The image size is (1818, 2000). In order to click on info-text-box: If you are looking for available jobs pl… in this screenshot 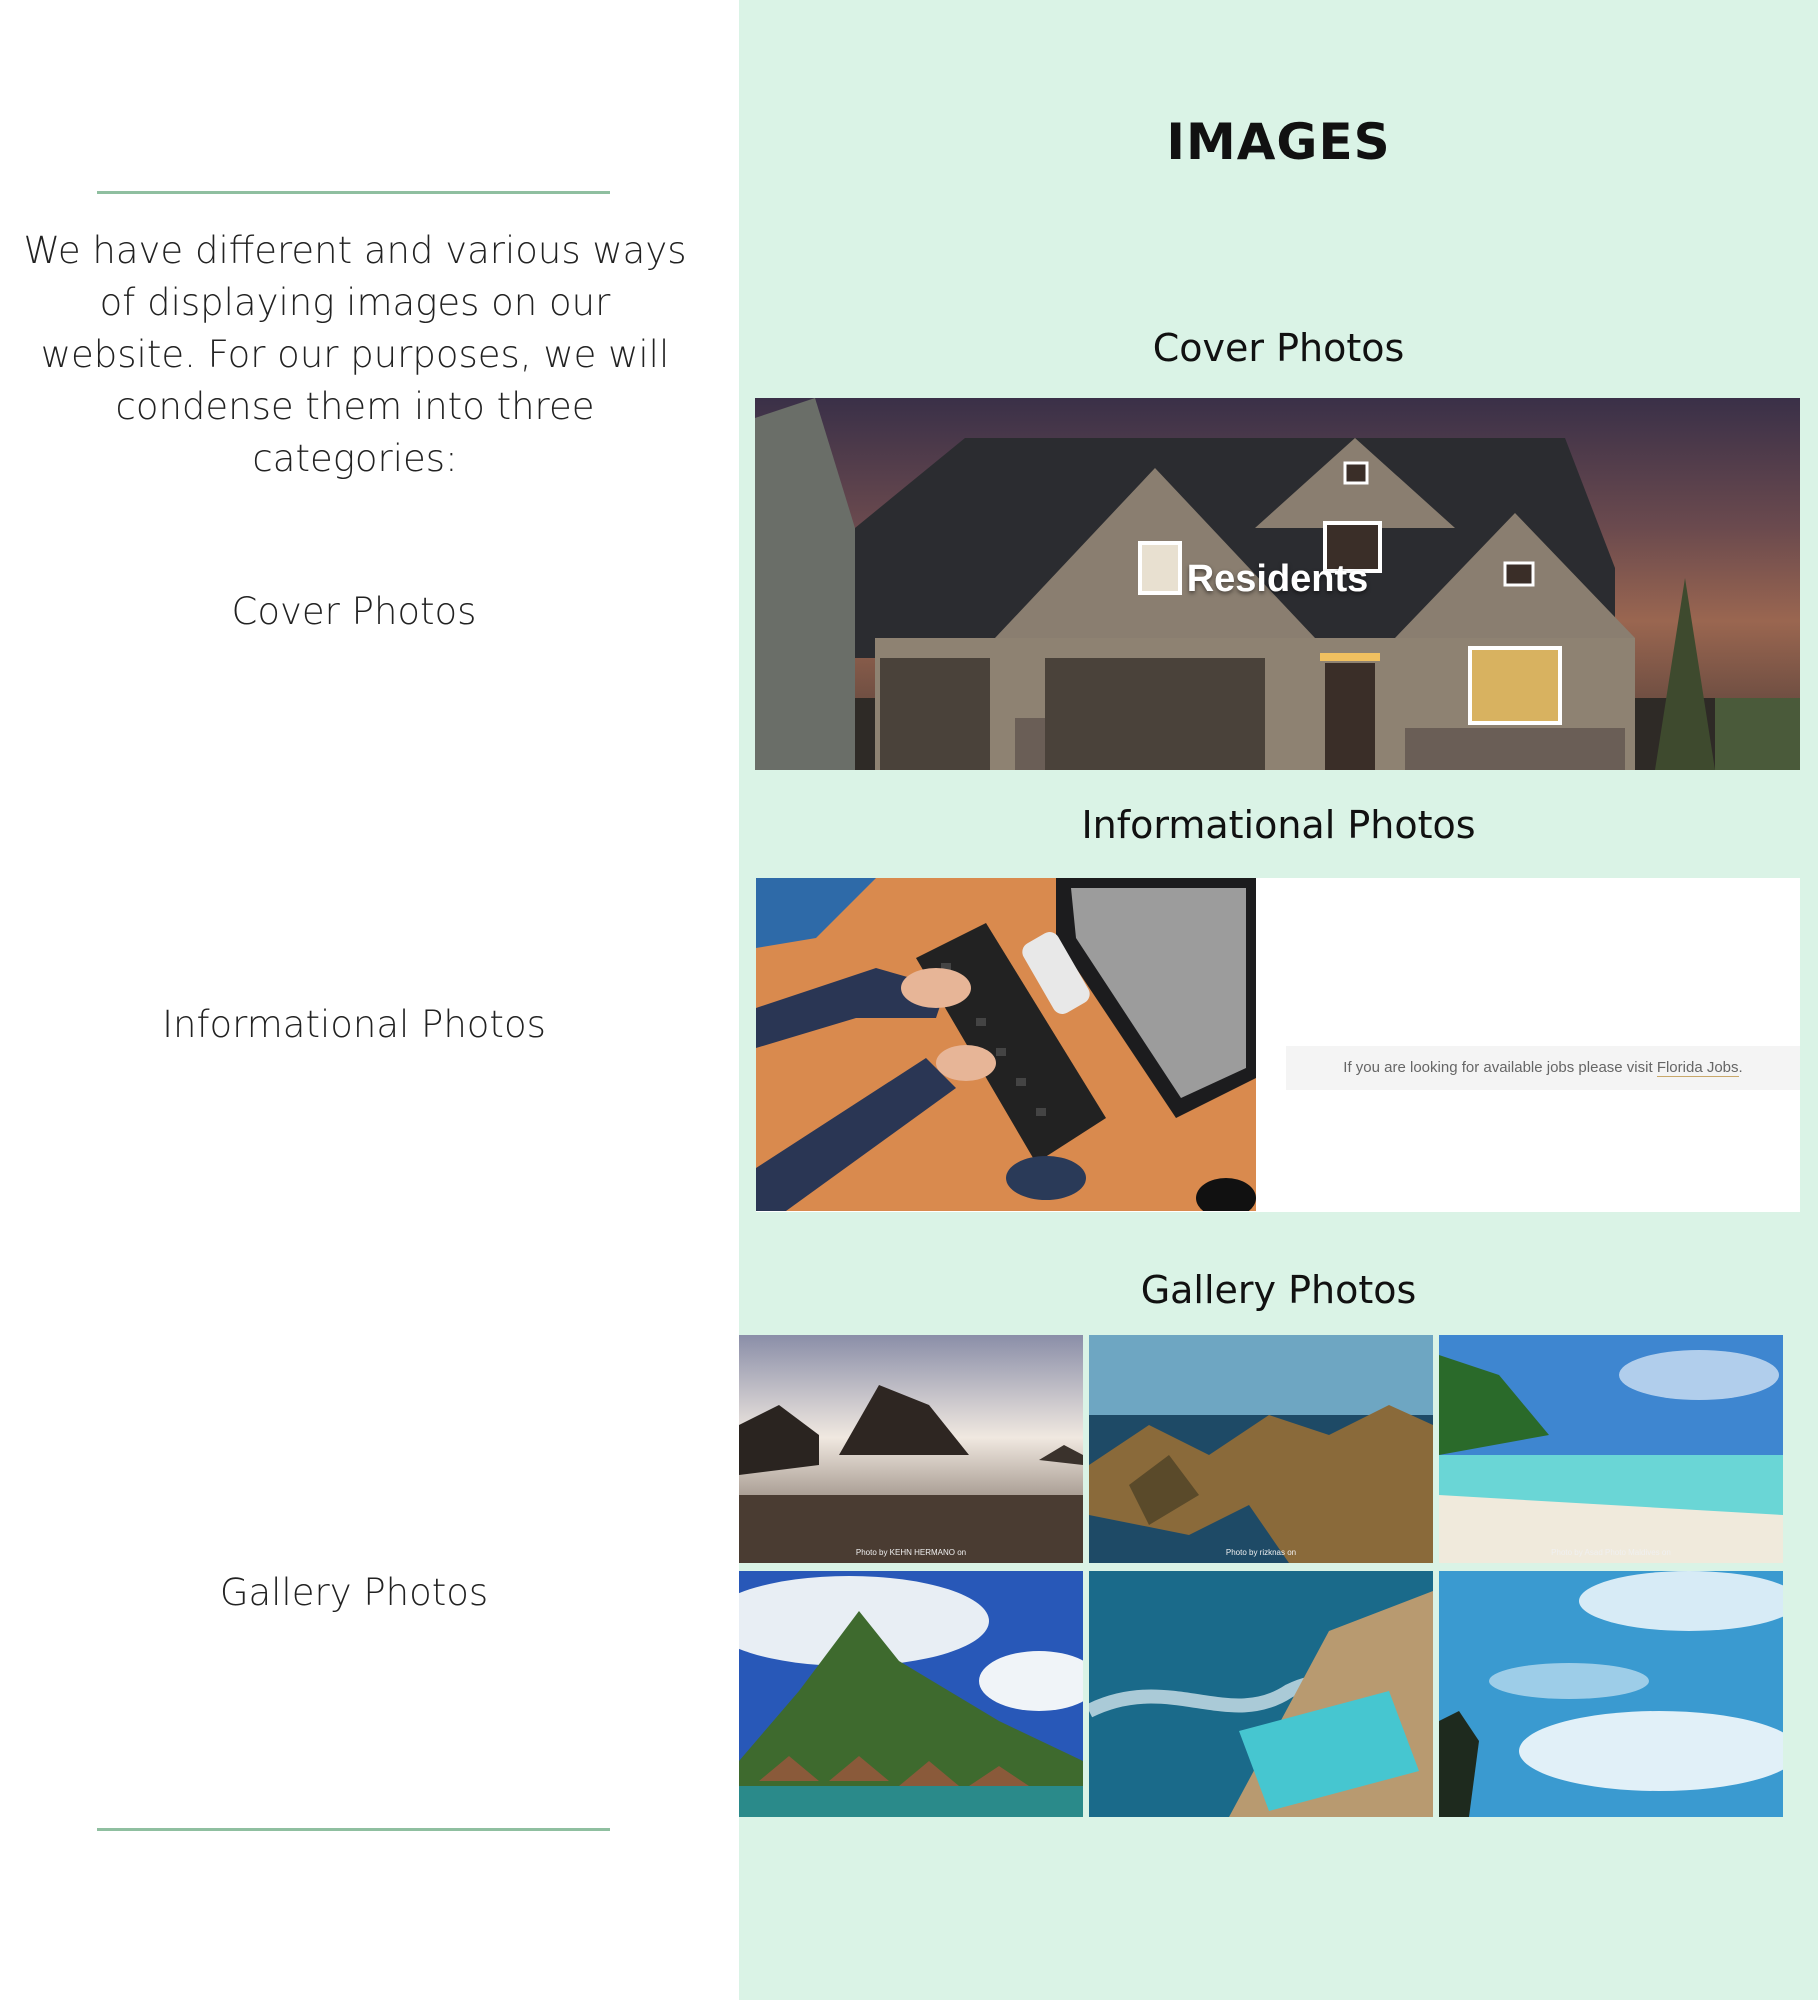, I will do `click(1543, 1068)`.